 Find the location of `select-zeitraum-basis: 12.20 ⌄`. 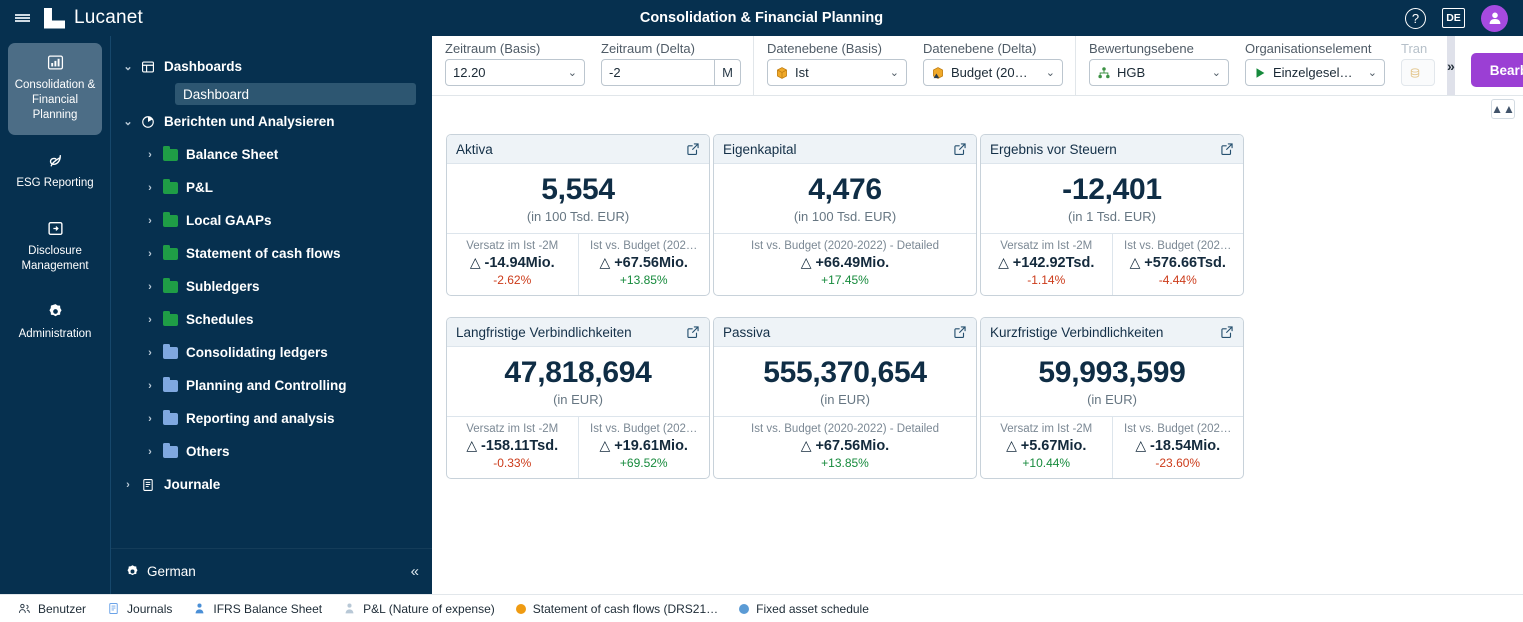

select-zeitraum-basis: 12.20 ⌄ is located at coordinates (515, 72).